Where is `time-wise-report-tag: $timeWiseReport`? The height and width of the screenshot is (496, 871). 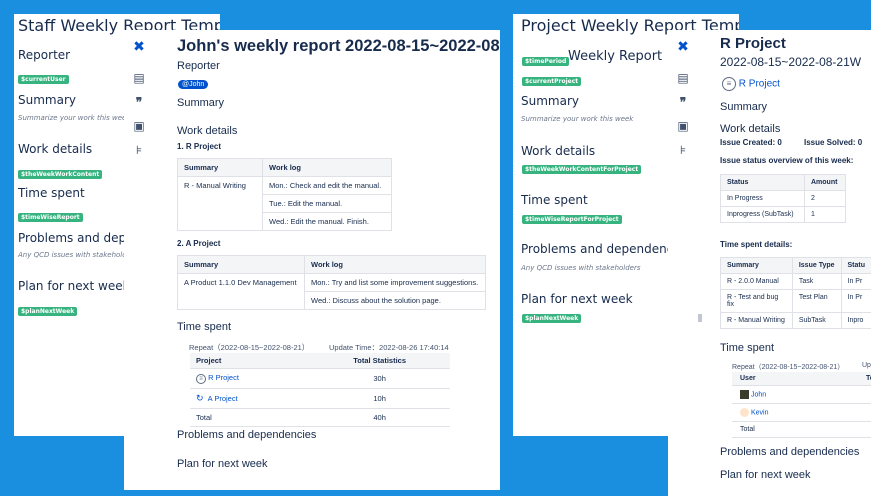 time-wise-report-tag: $timeWiseReport is located at coordinates (50, 217).